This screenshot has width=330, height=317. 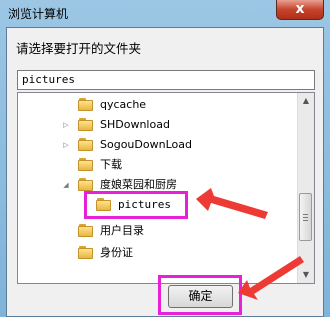 What do you see at coordinates (250, 244) in the screenshot?
I see `annotation-arrows` at bounding box center [250, 244].